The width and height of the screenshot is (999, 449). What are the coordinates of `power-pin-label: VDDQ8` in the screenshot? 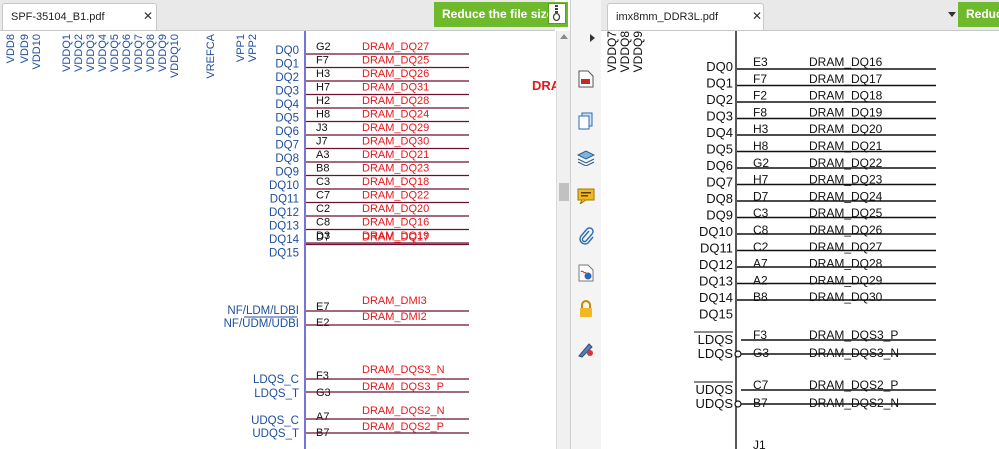 It's located at (625, 51).